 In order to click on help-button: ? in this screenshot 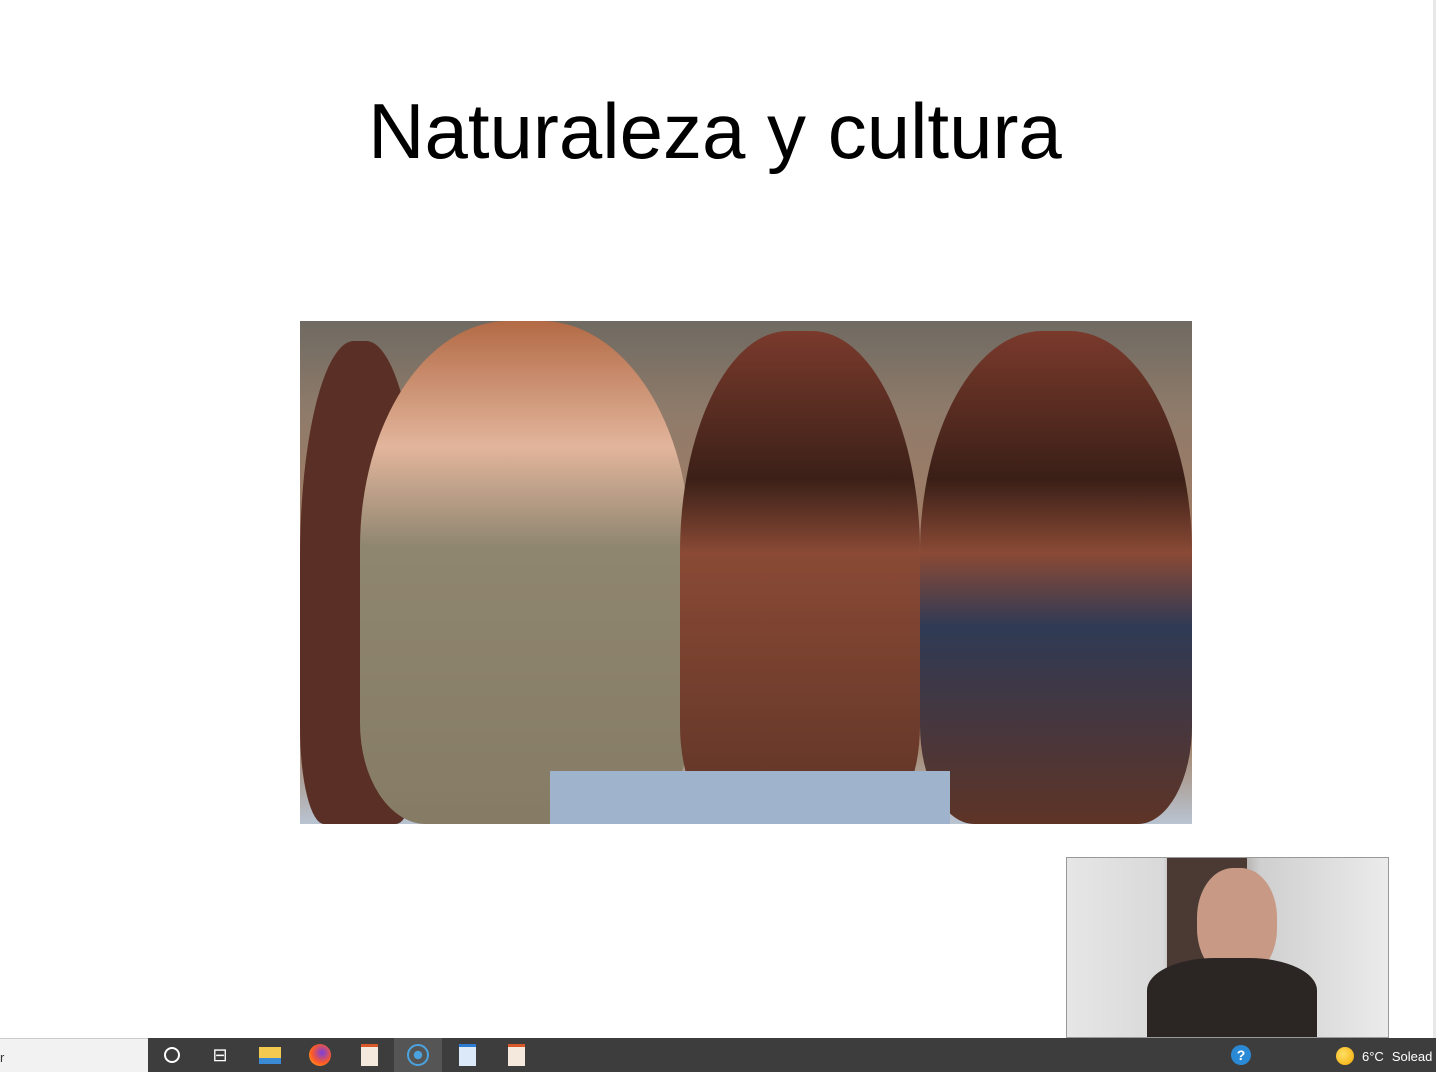, I will do `click(1241, 1055)`.